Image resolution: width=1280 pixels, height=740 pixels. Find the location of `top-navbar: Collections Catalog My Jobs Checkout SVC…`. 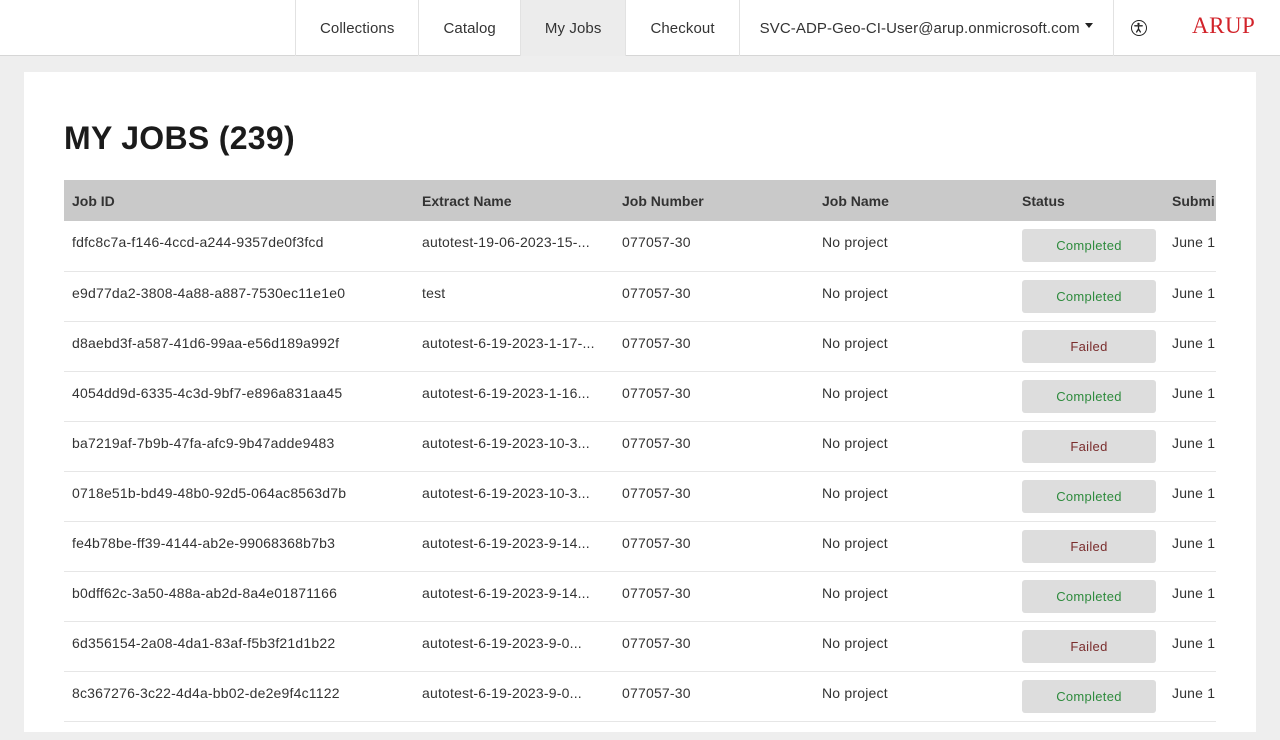

top-navbar: Collections Catalog My Jobs Checkout SVC… is located at coordinates (640, 28).